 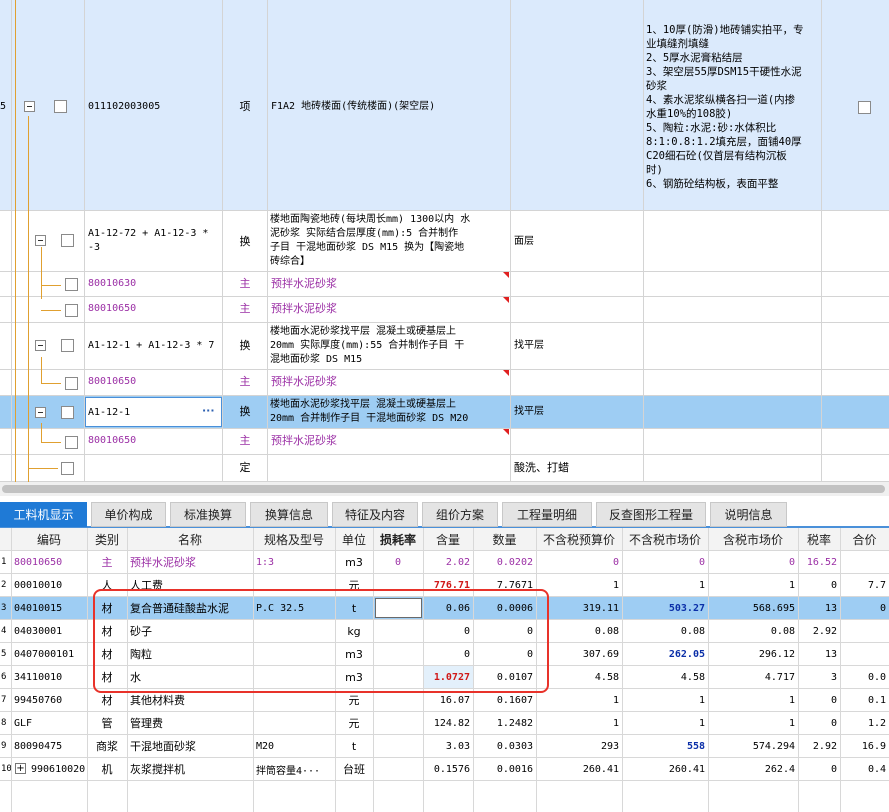 I want to click on tab-standard-conversion: 标准换算, so click(x=208, y=514).